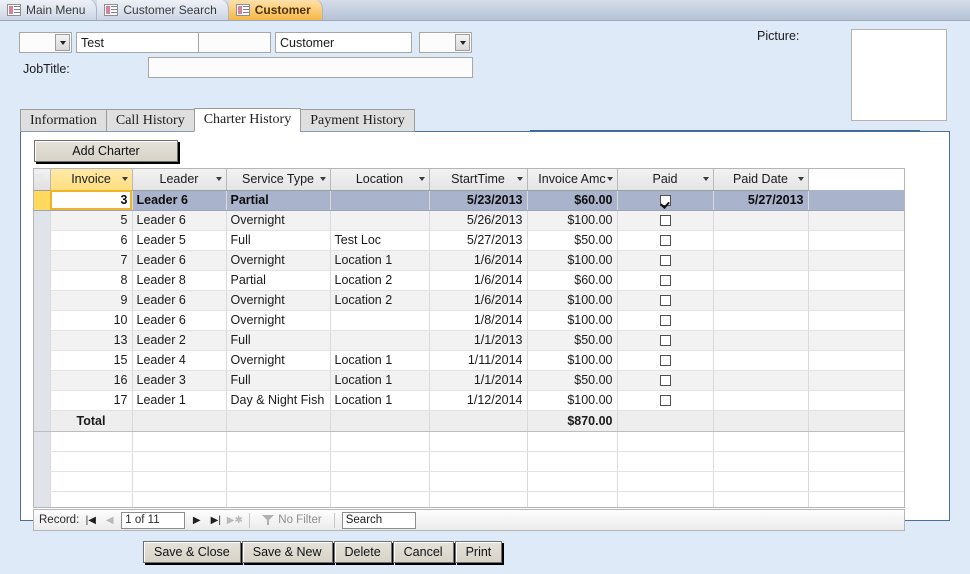 Image resolution: width=970 pixels, height=574 pixels. I want to click on cell-invoice: 16, so click(91, 380).